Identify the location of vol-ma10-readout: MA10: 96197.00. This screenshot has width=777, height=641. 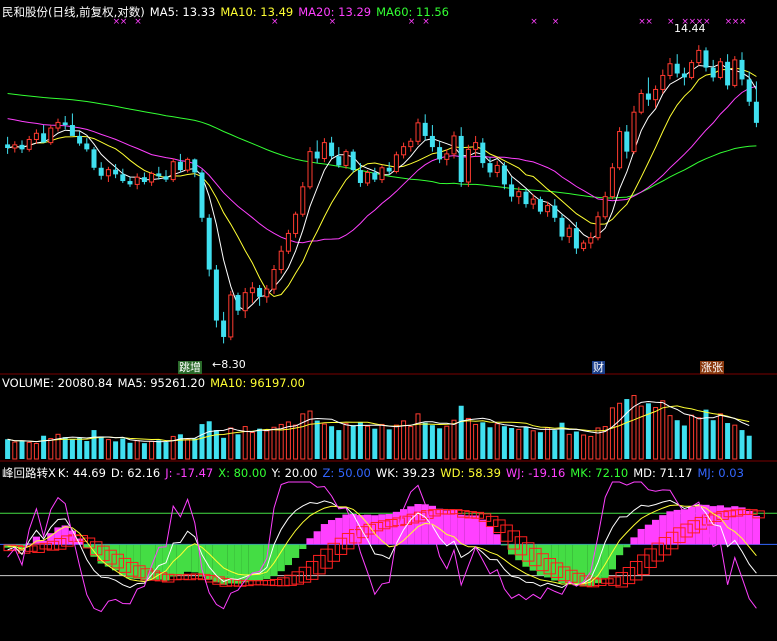
(257, 383).